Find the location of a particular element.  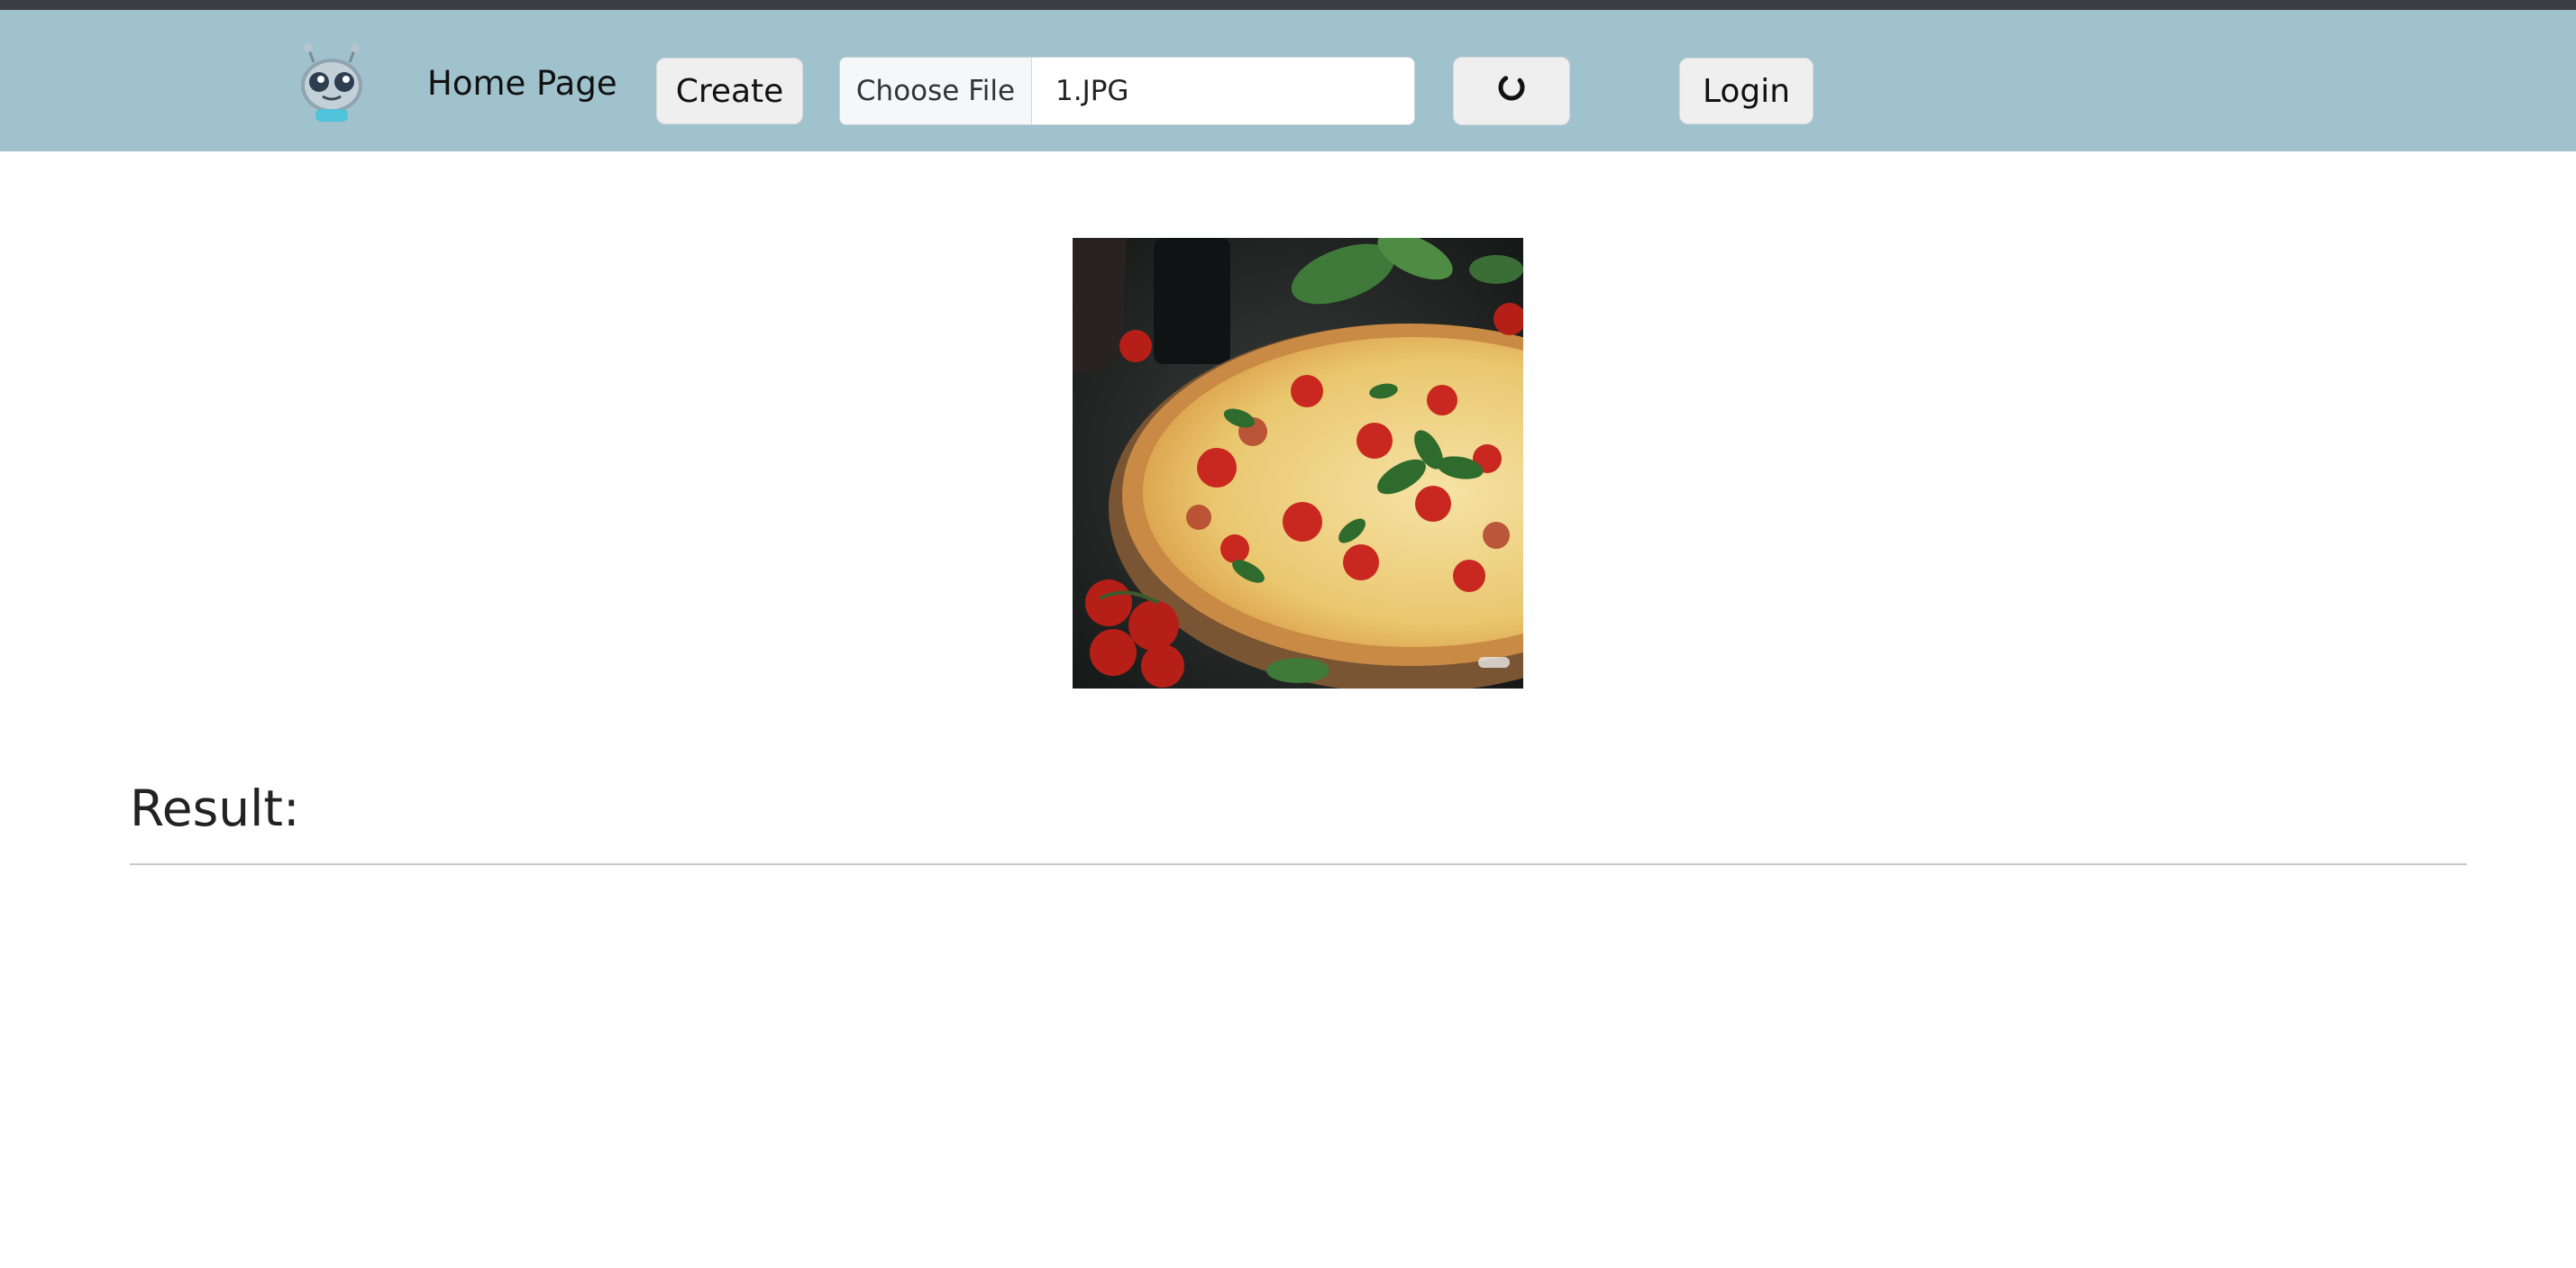

choose-file-button: Choose File is located at coordinates (936, 91).